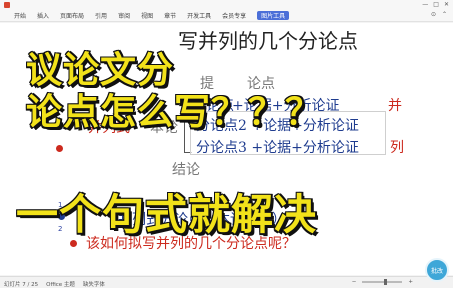 The width and height of the screenshot is (453, 288). I want to click on menu-review: 审阅, so click(124, 15).